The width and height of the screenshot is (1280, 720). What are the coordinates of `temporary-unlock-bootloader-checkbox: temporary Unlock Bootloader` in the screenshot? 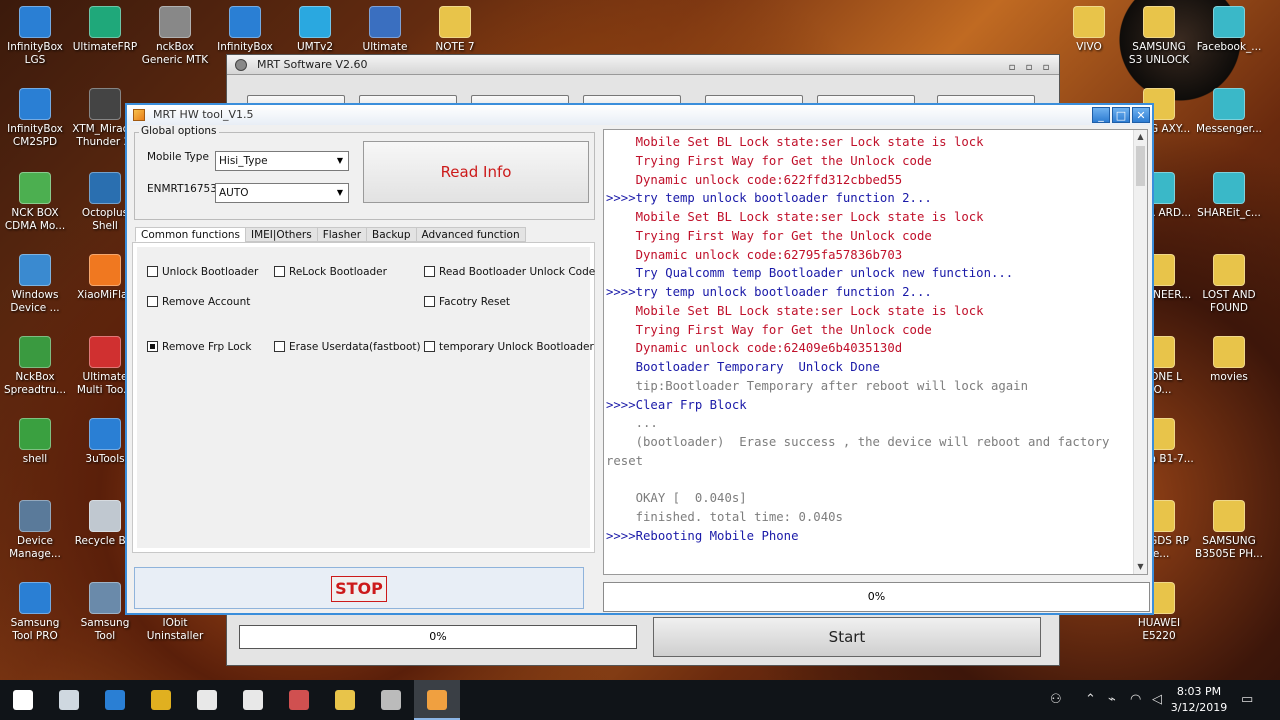 It's located at (509, 347).